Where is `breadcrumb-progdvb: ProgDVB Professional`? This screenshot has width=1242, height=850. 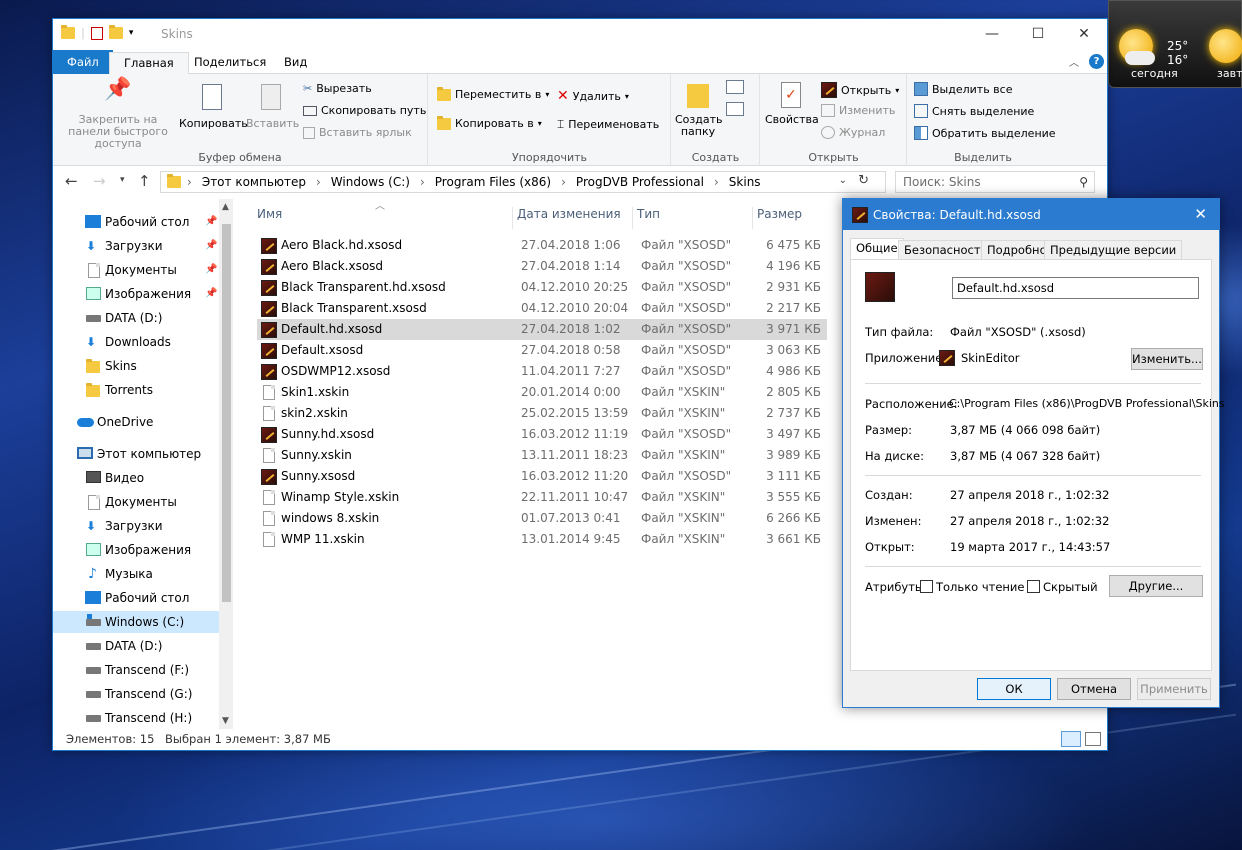
breadcrumb-progdvb: ProgDVB Professional is located at coordinates (640, 182).